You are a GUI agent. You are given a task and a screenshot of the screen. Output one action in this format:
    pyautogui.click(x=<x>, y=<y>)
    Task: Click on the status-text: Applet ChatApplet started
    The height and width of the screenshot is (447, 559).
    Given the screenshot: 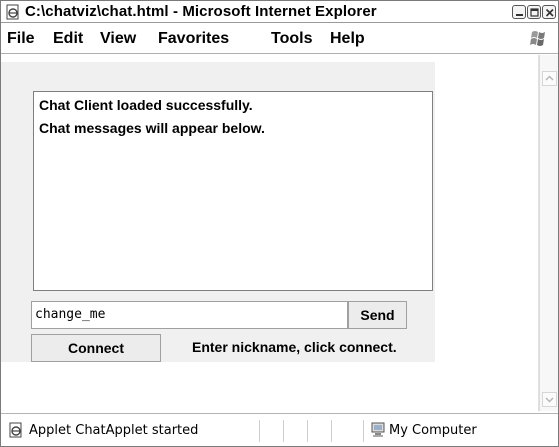 What is the action you would take?
    pyautogui.click(x=114, y=430)
    